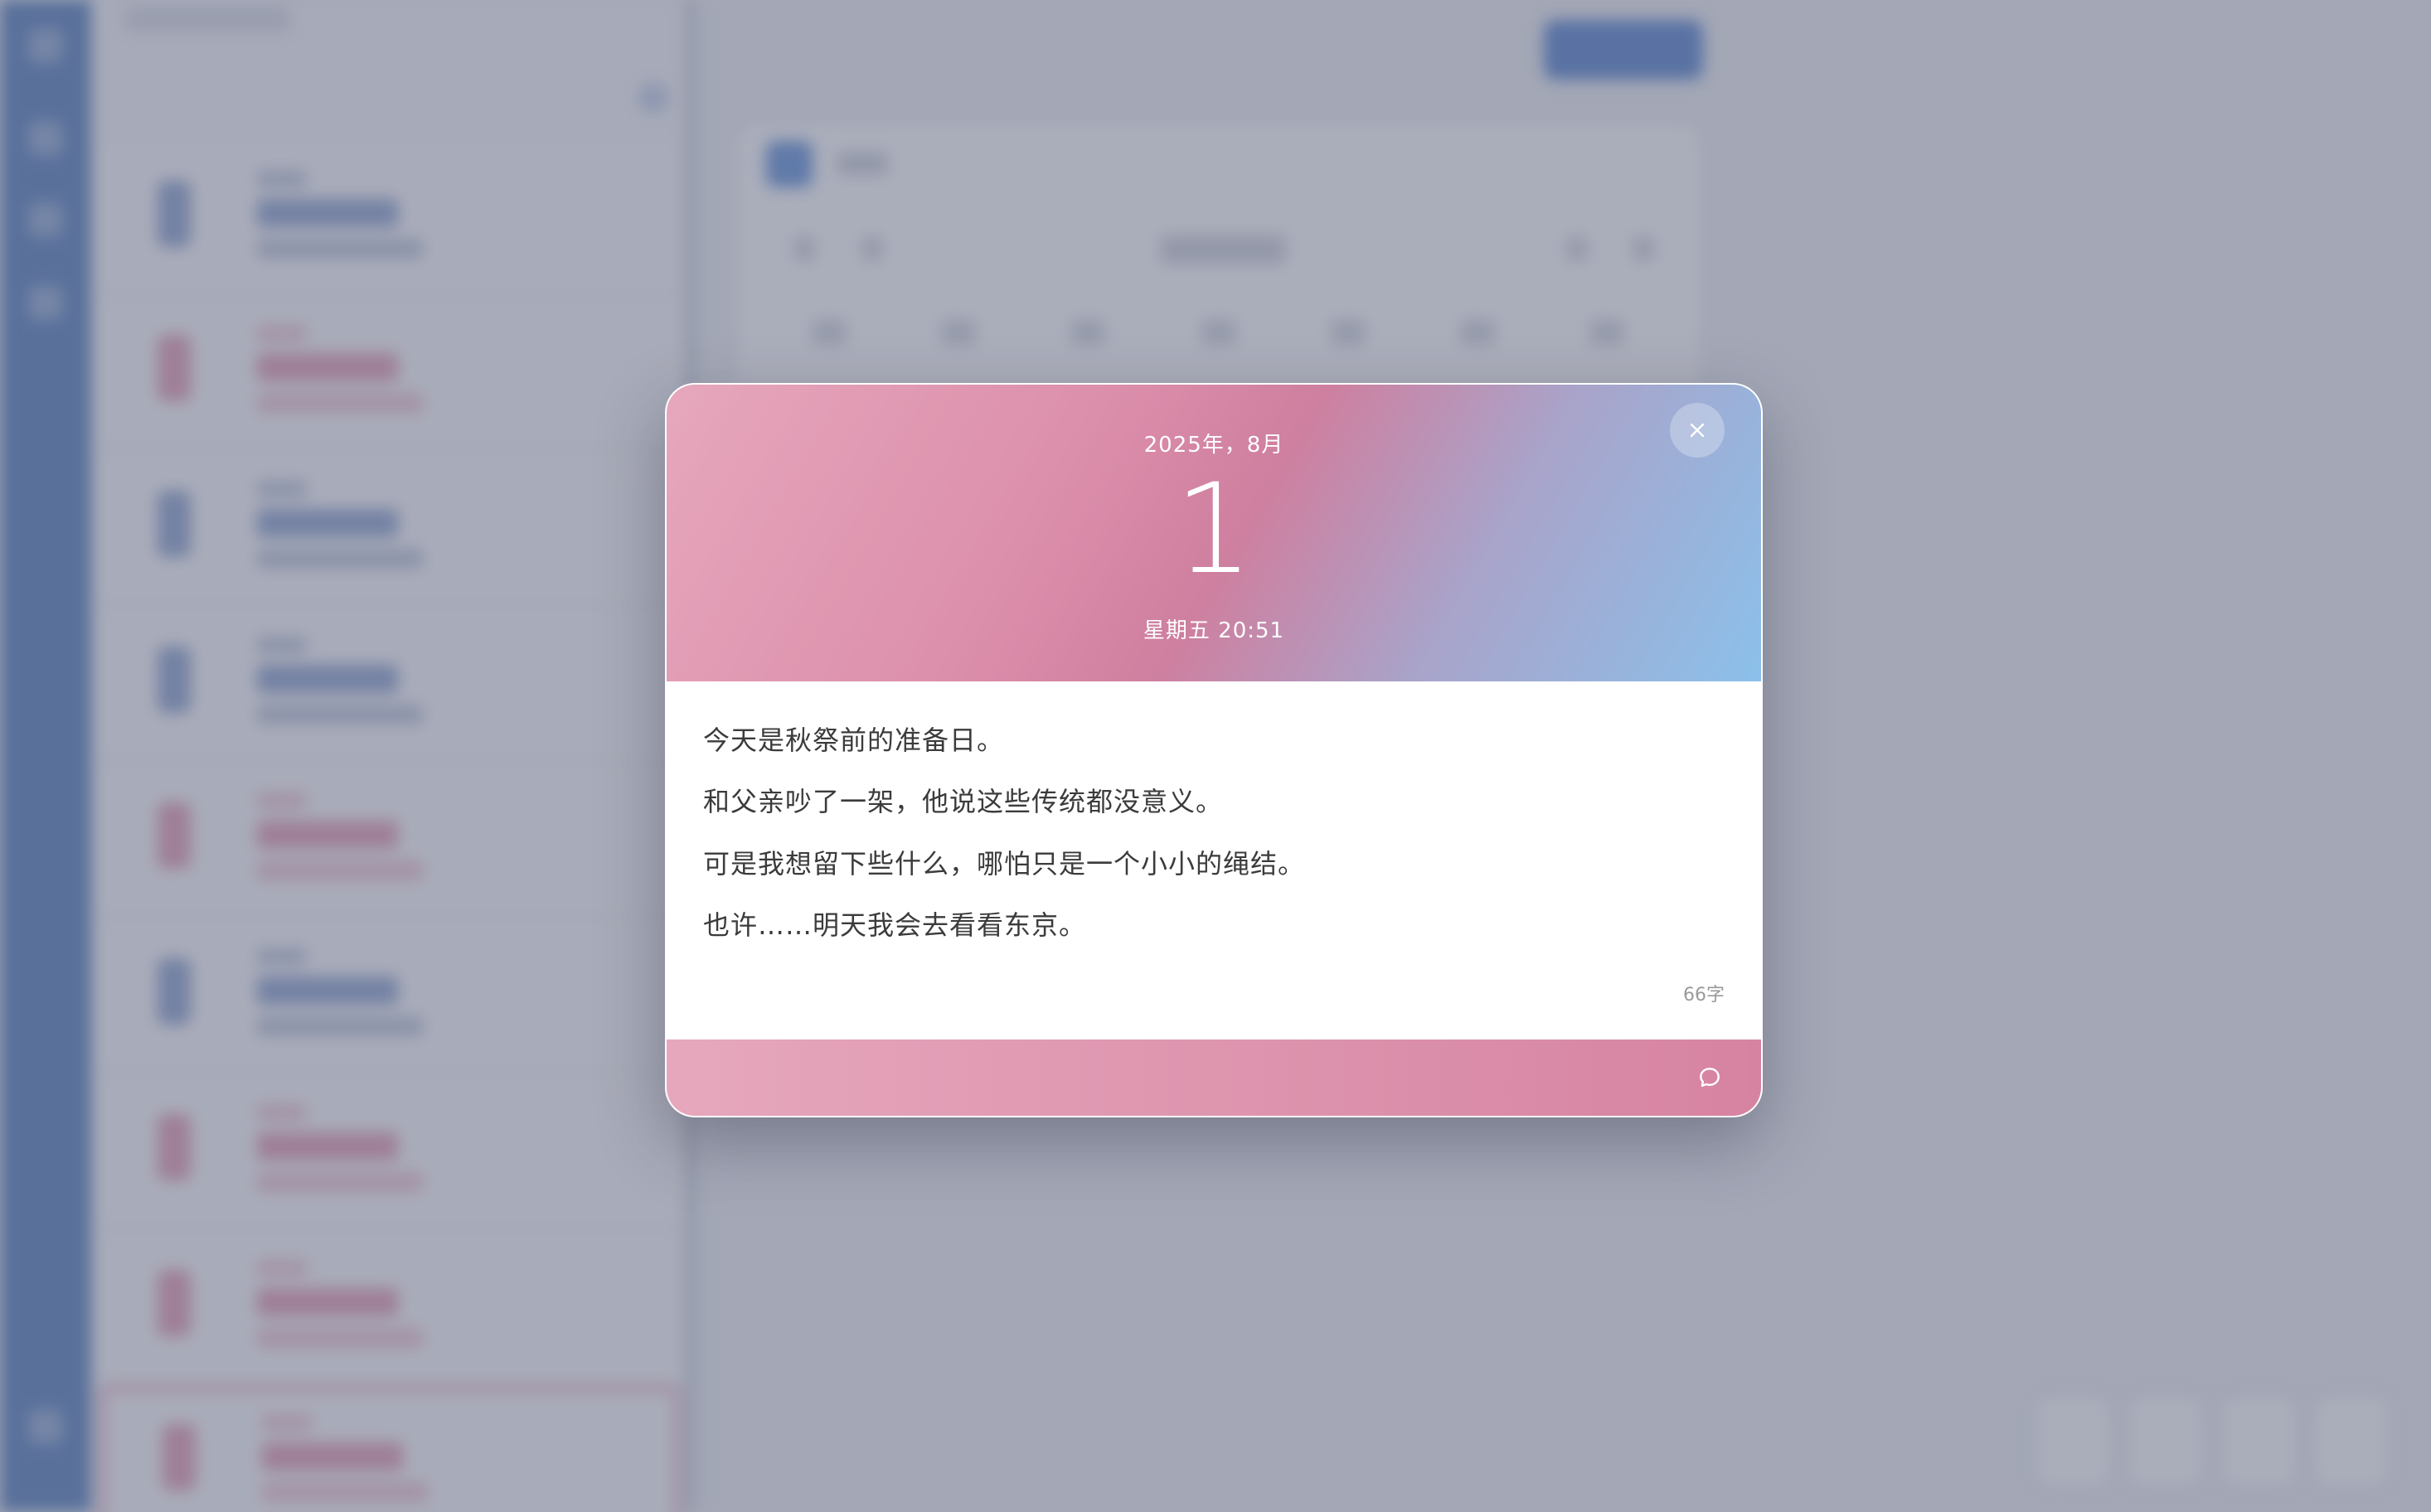  I want to click on word-count: 66字, so click(1704, 995).